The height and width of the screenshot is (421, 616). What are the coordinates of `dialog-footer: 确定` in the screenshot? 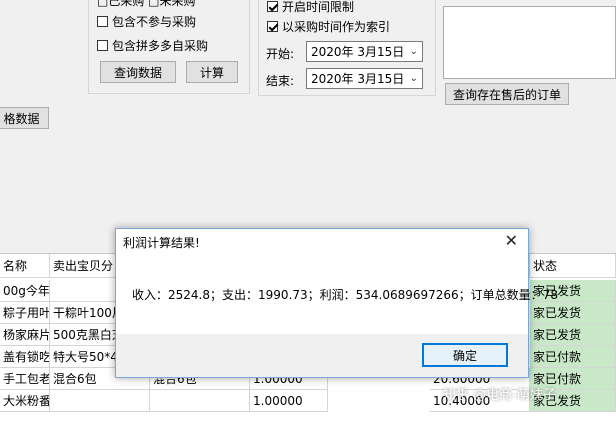 It's located at (322, 355).